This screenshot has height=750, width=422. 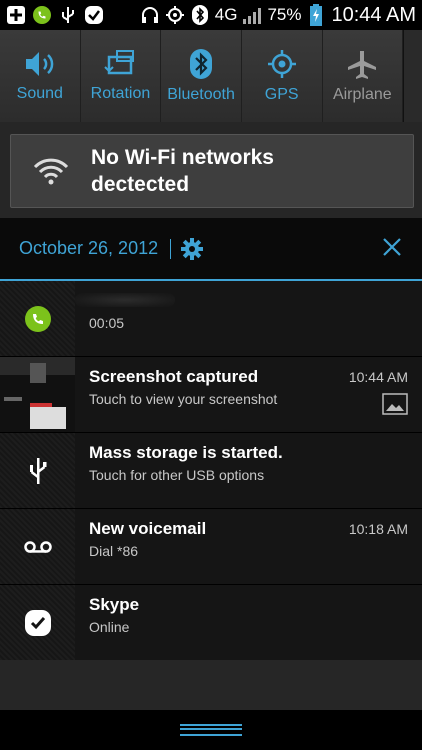 What do you see at coordinates (182, 157) in the screenshot?
I see `wifi-message-line1: No Wi-Fi networks` at bounding box center [182, 157].